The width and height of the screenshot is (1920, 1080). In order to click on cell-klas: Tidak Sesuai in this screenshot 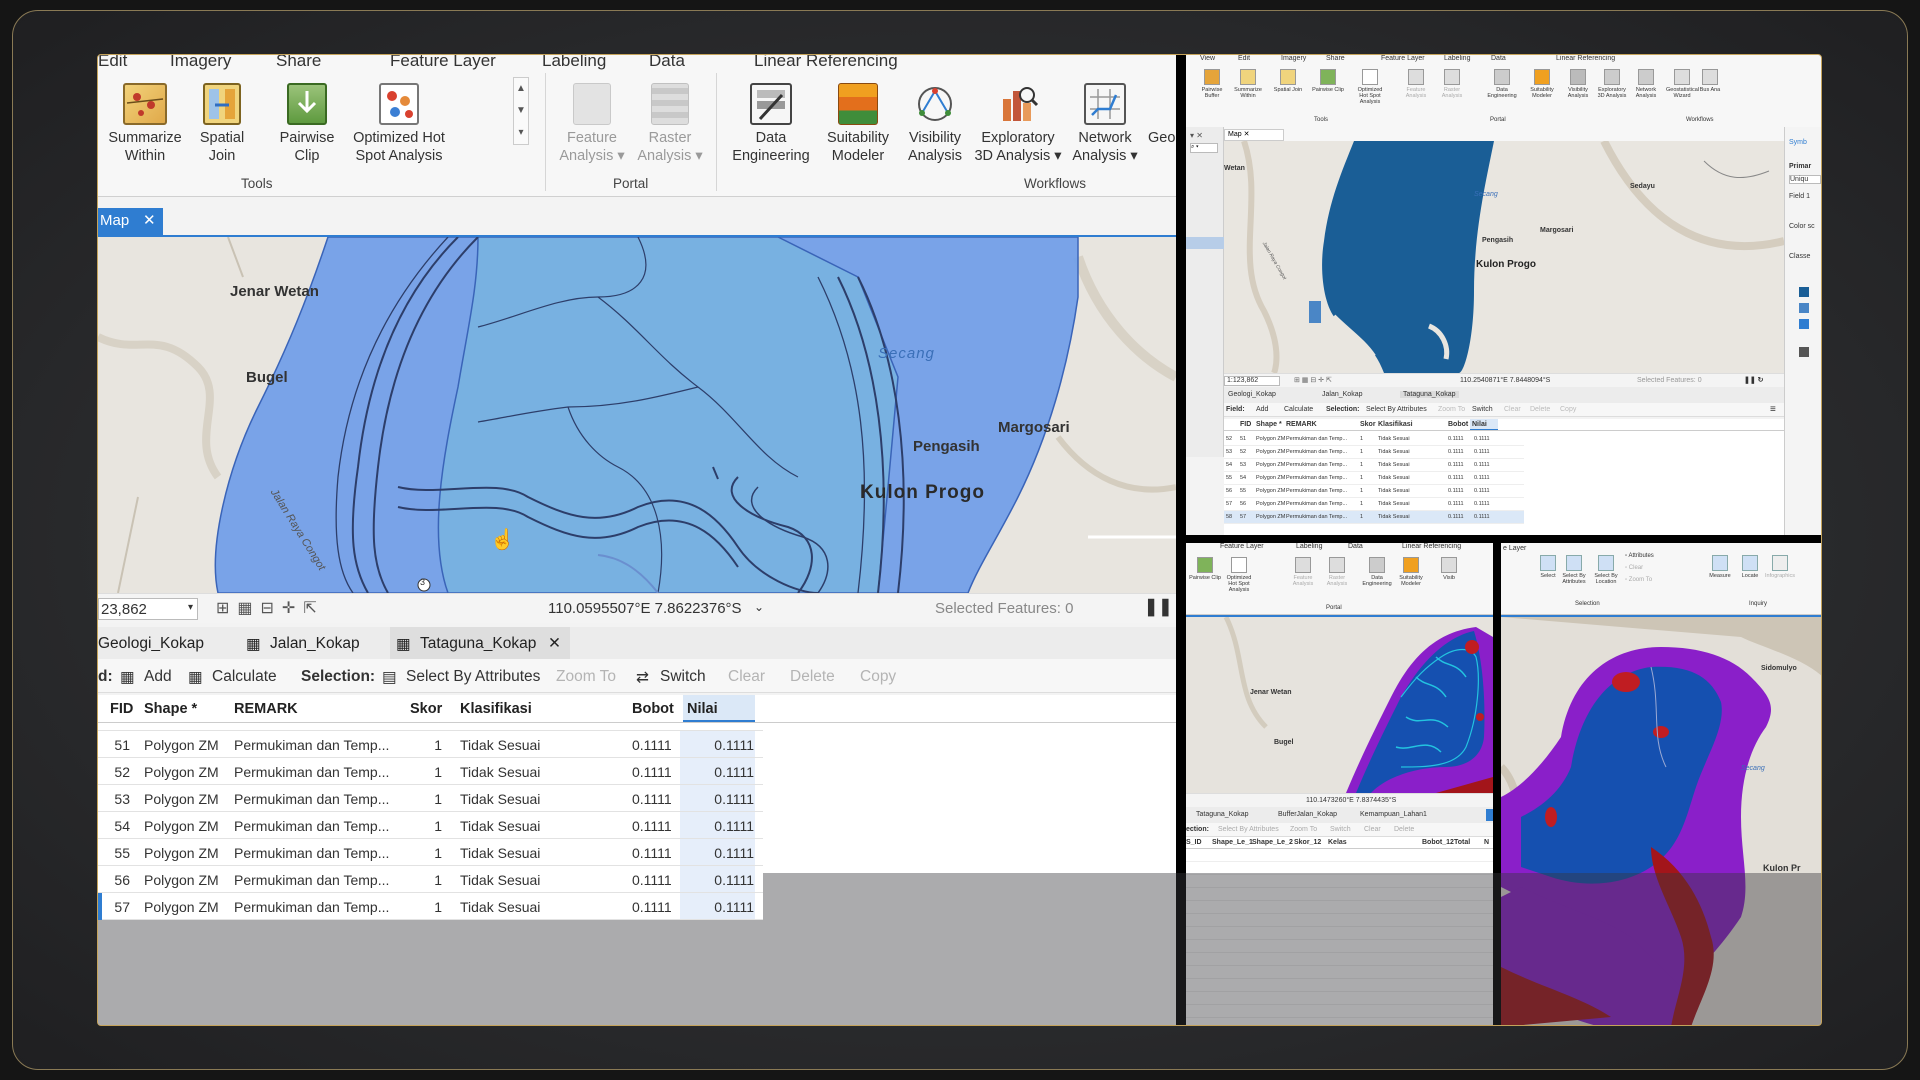, I will do `click(500, 745)`.